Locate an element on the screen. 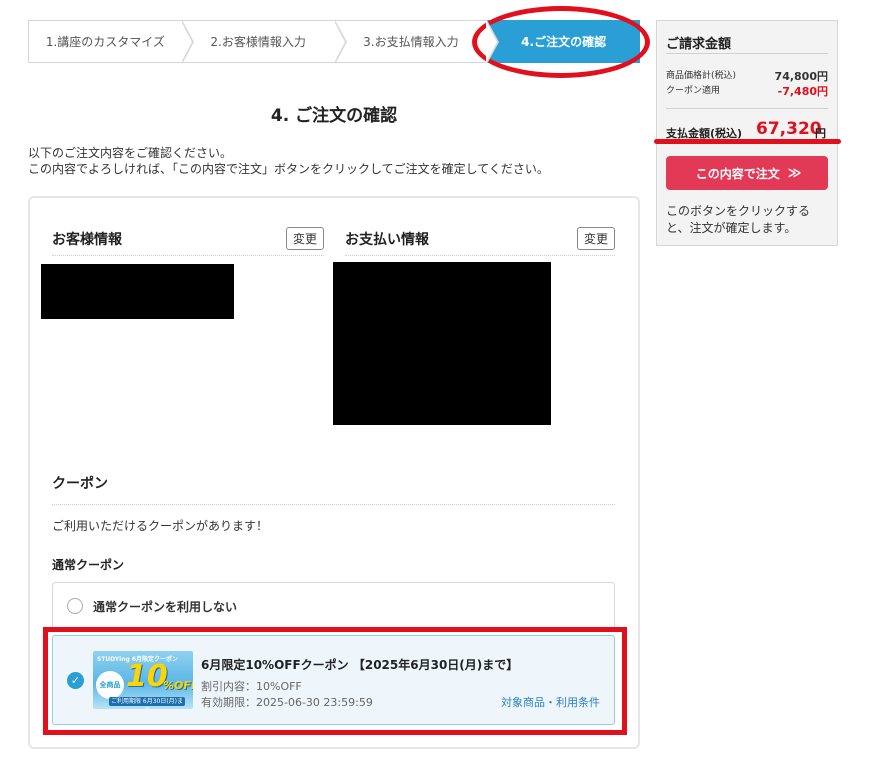 The image size is (872, 759). payment-info-header: お支払い情報 変更 is located at coordinates (480, 239).